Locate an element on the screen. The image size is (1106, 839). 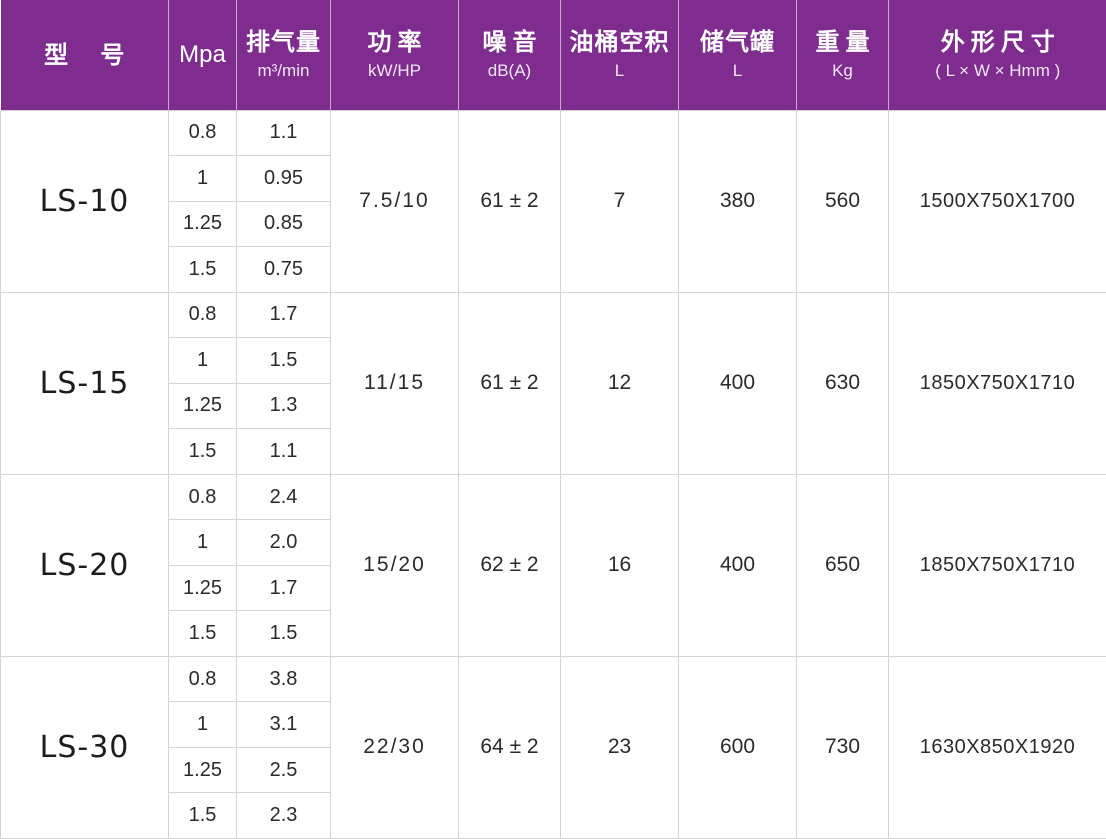
power-cell: 11/15 is located at coordinates (394, 383).